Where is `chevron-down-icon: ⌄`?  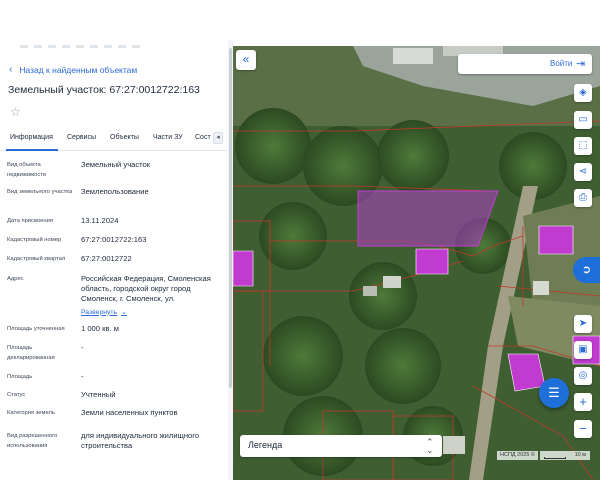
chevron-down-icon: ⌄ is located at coordinates (124, 312).